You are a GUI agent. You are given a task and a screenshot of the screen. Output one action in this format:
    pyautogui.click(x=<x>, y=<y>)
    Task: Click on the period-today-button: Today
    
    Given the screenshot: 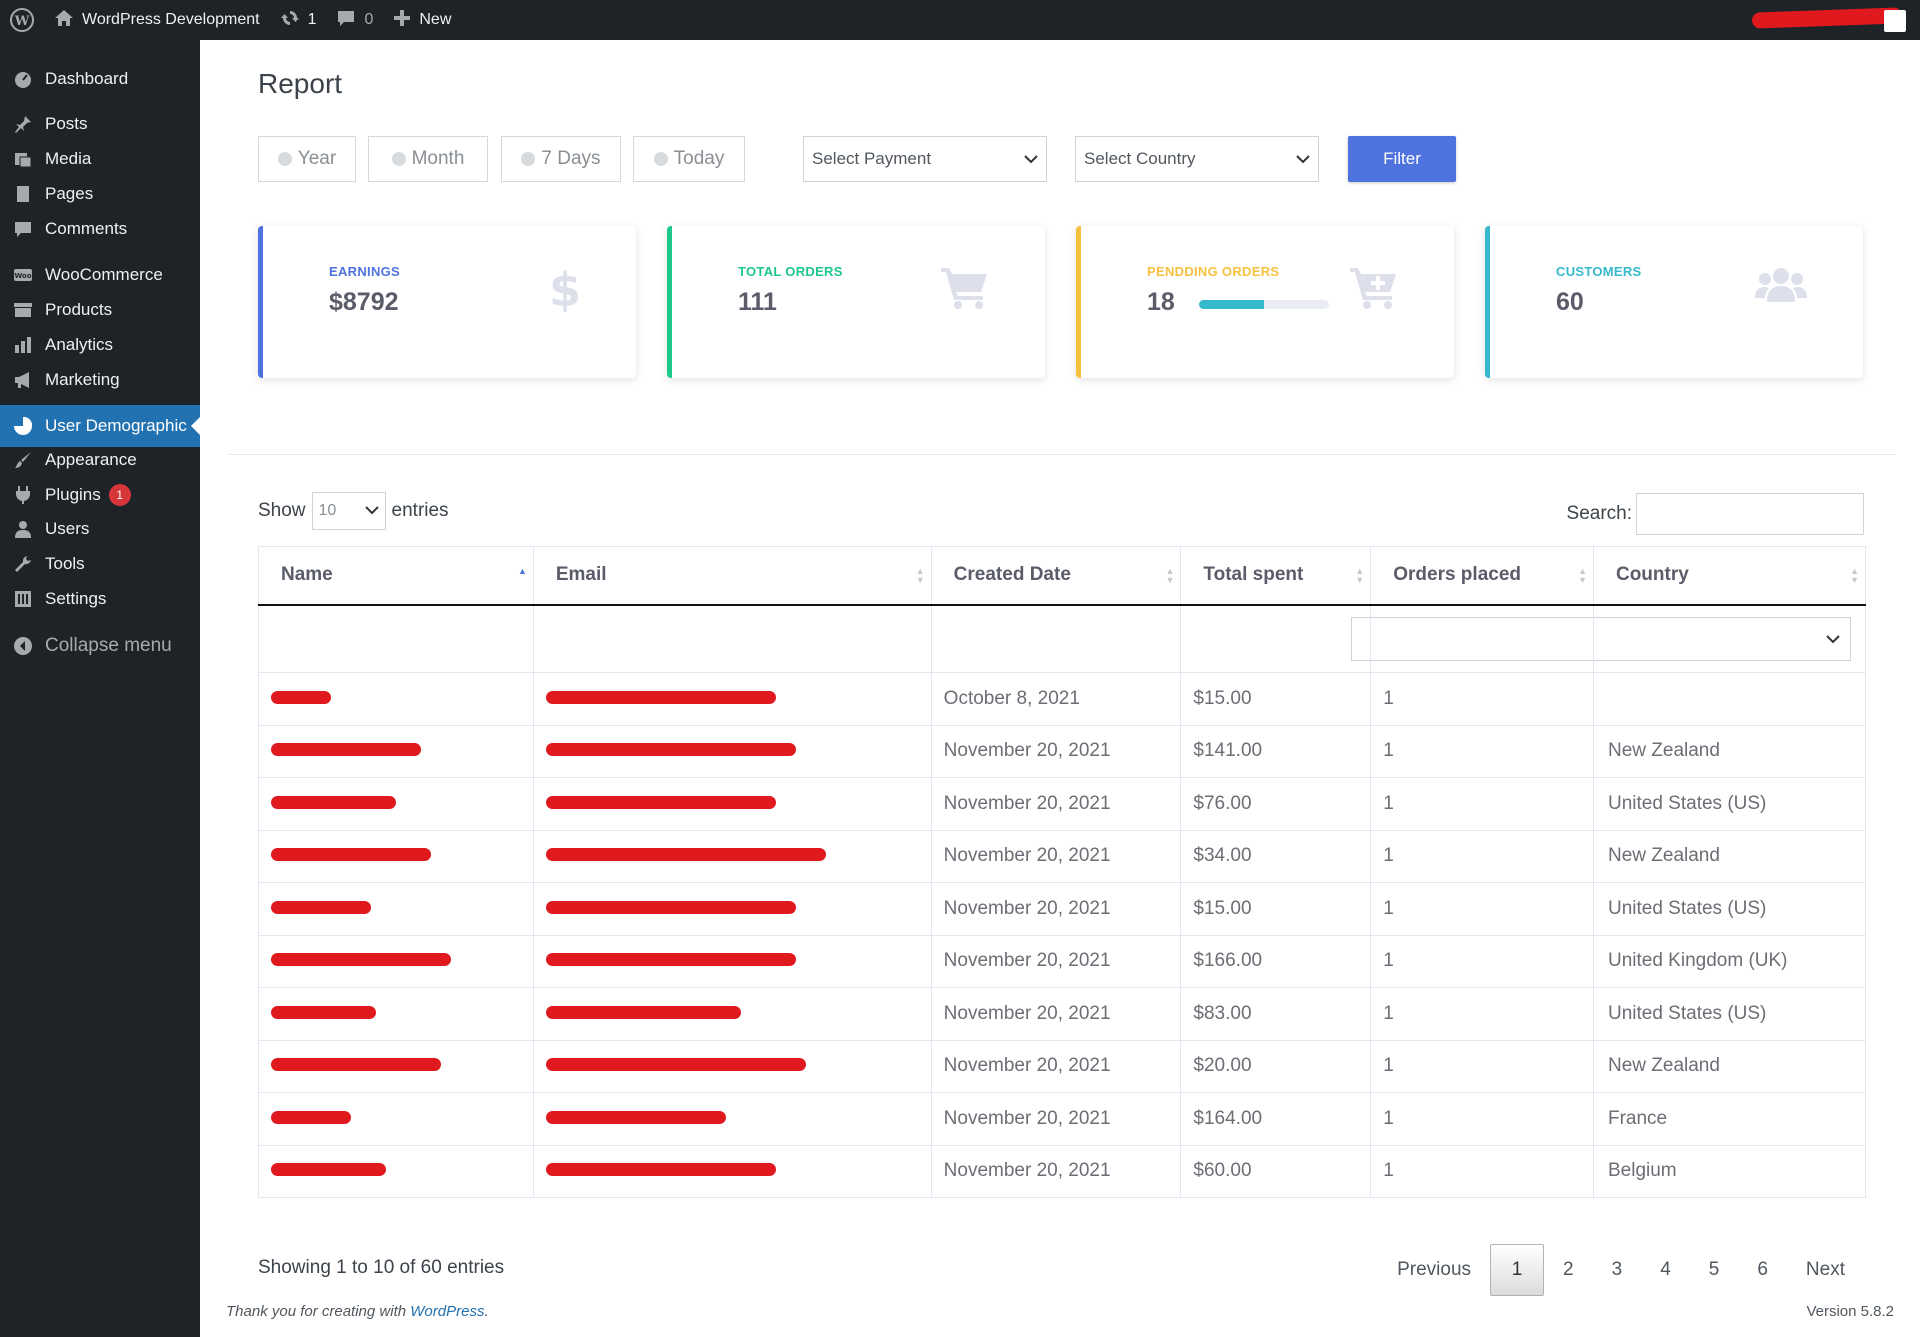 What is the action you would take?
    pyautogui.click(x=689, y=159)
    